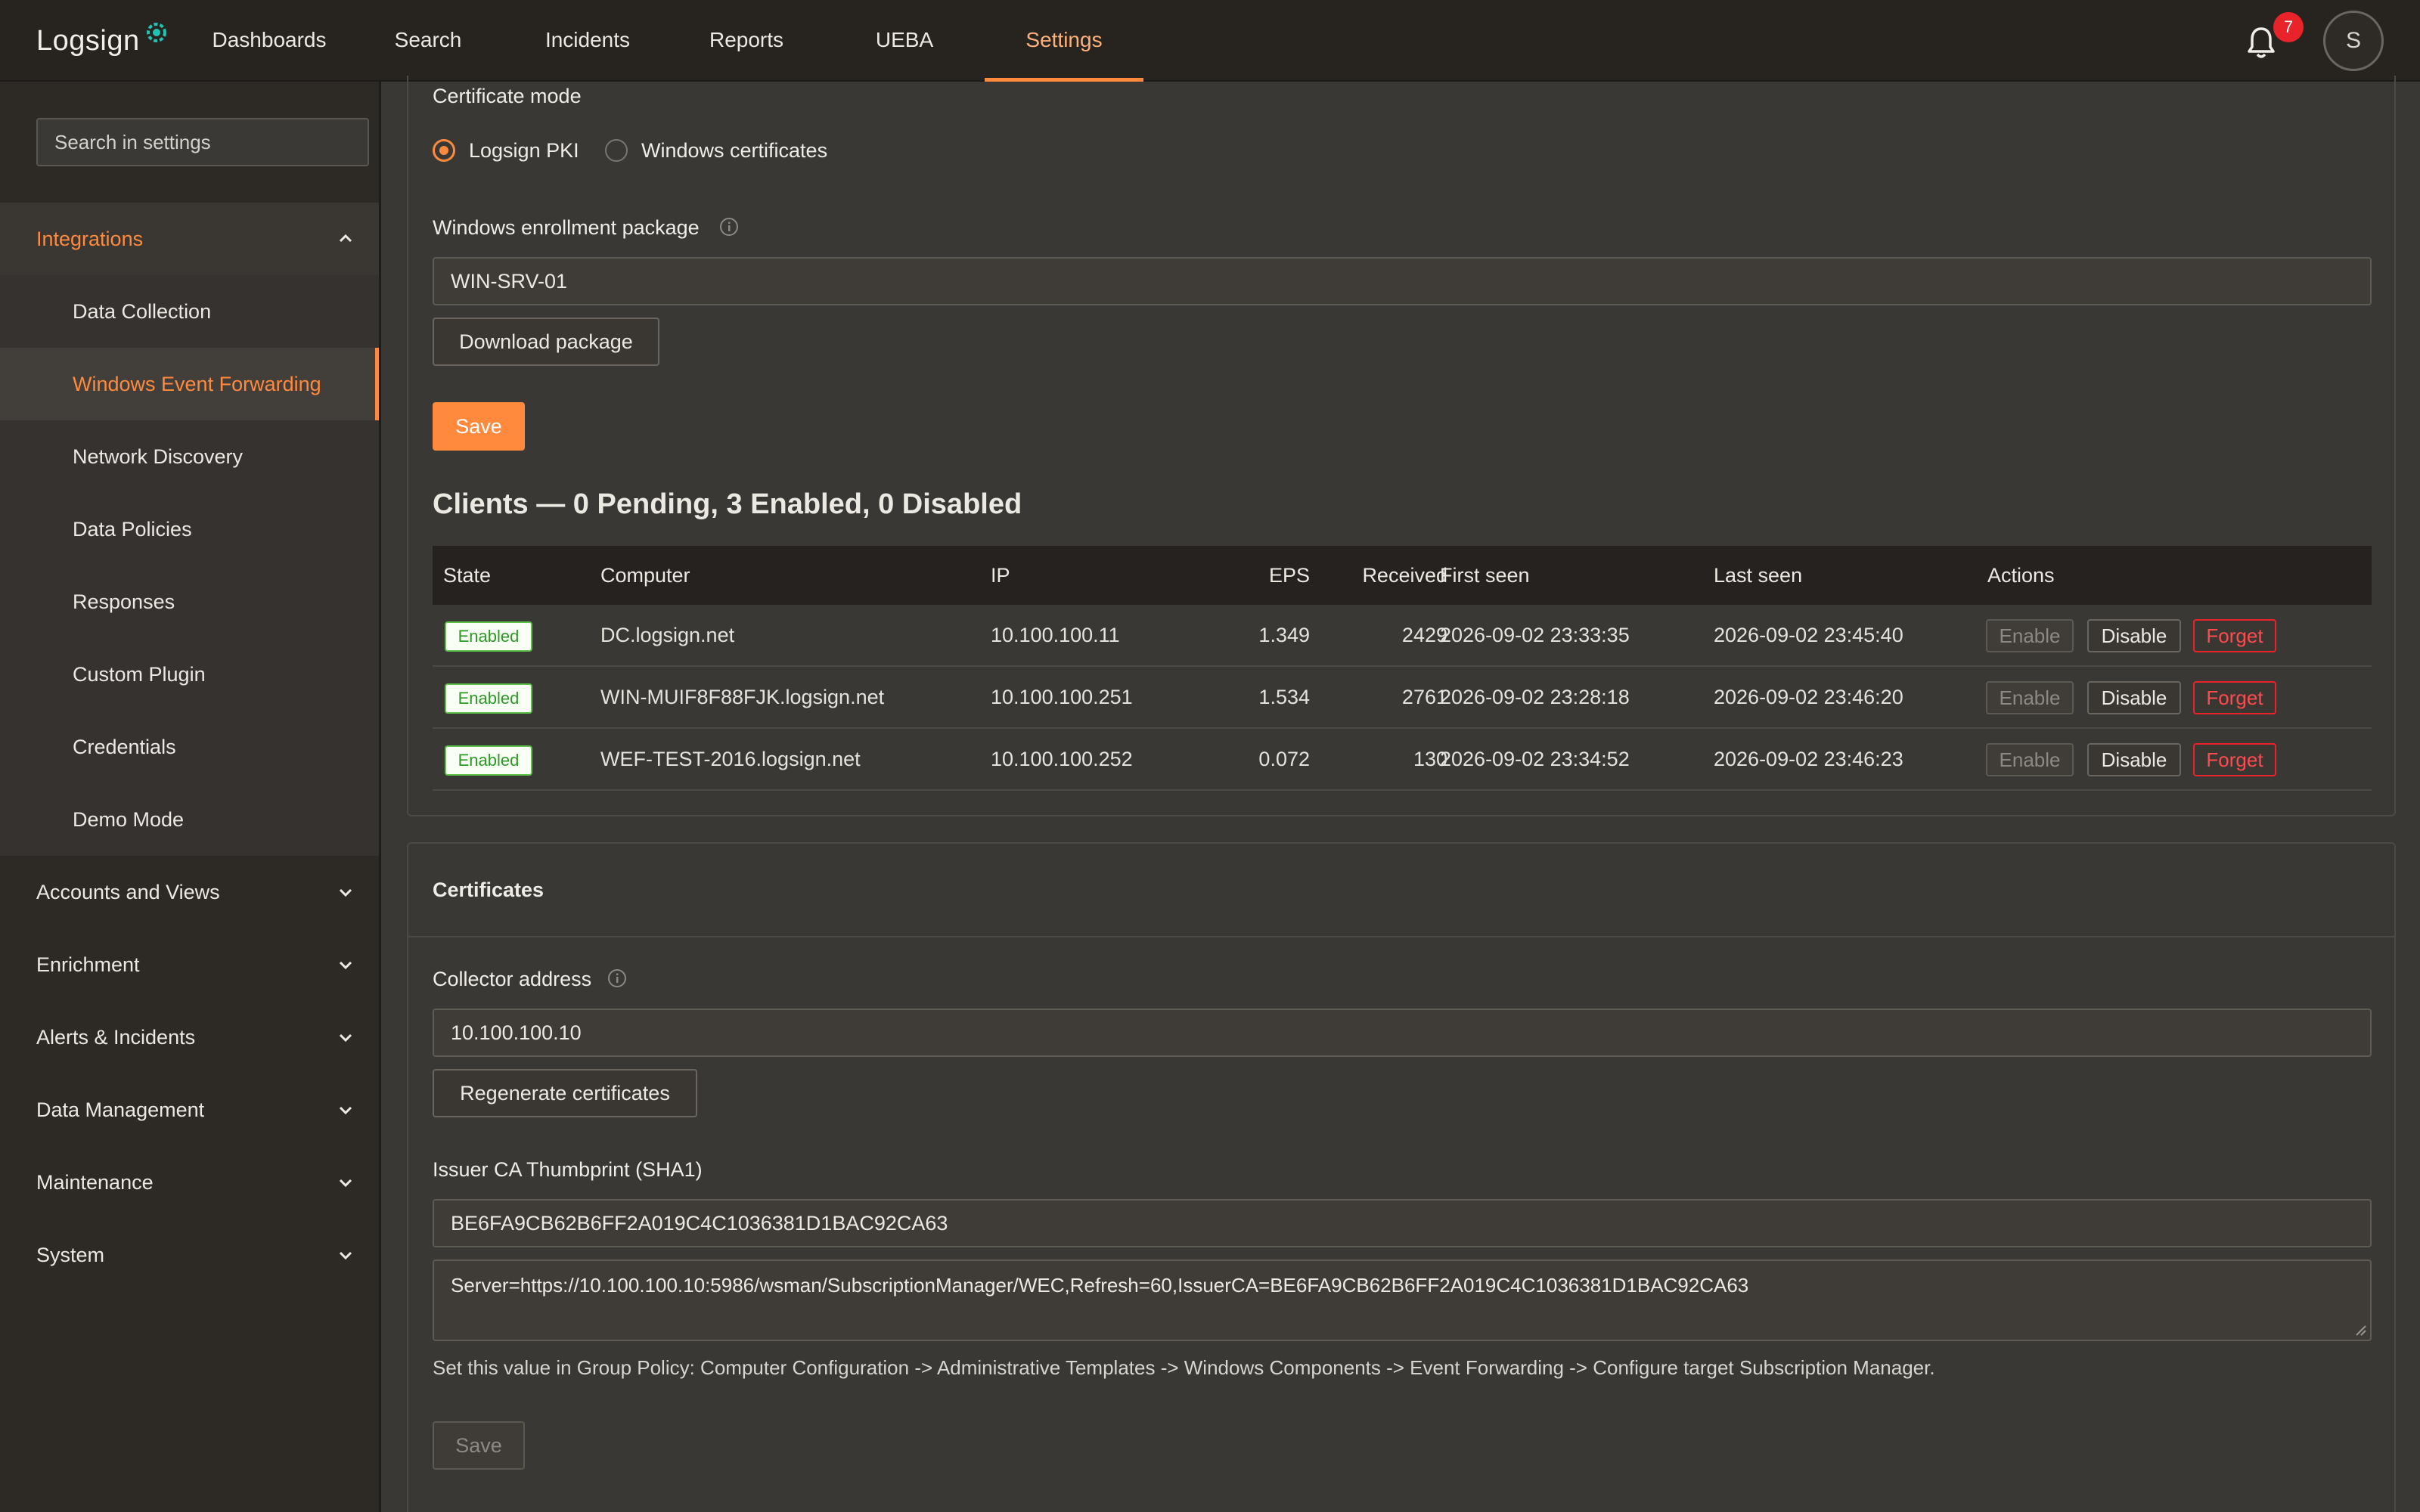 This screenshot has height=1512, width=2420. I want to click on sidebar-section-label: Data Management, so click(120, 1109).